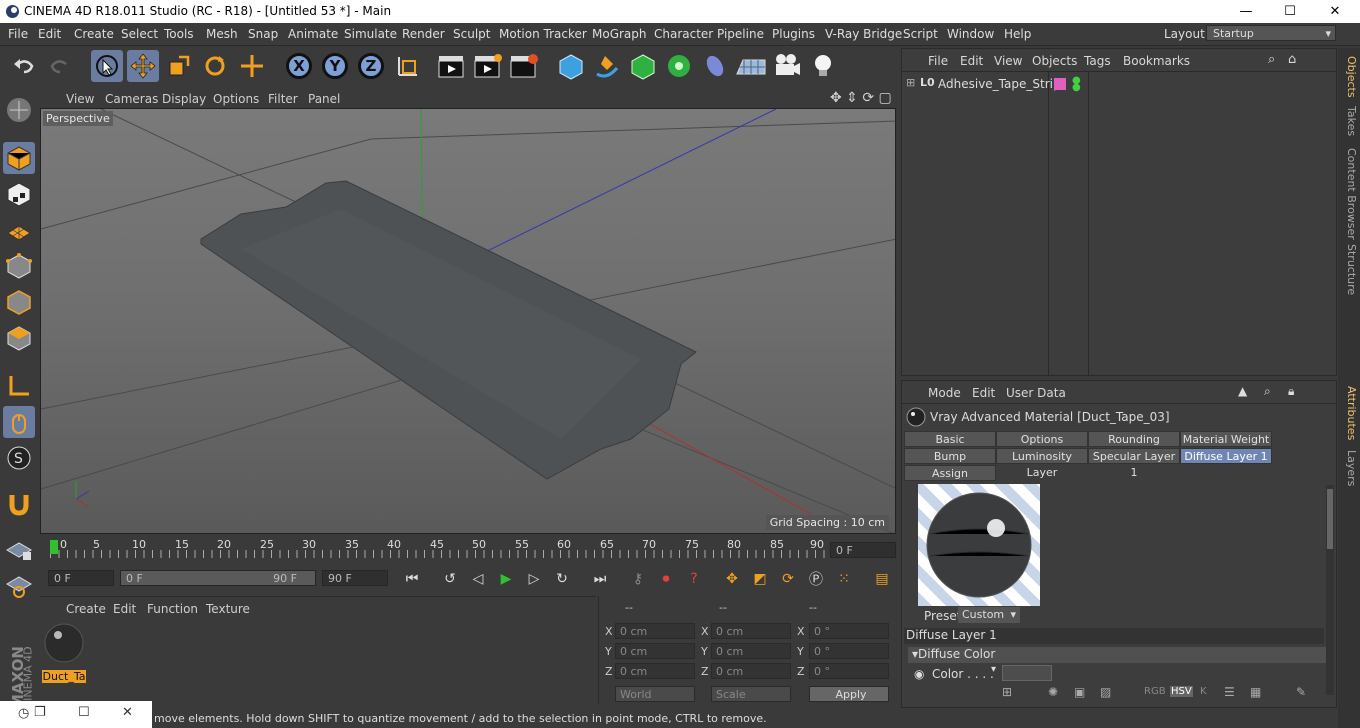 This screenshot has width=1360, height=728. I want to click on redo-button, so click(60, 66).